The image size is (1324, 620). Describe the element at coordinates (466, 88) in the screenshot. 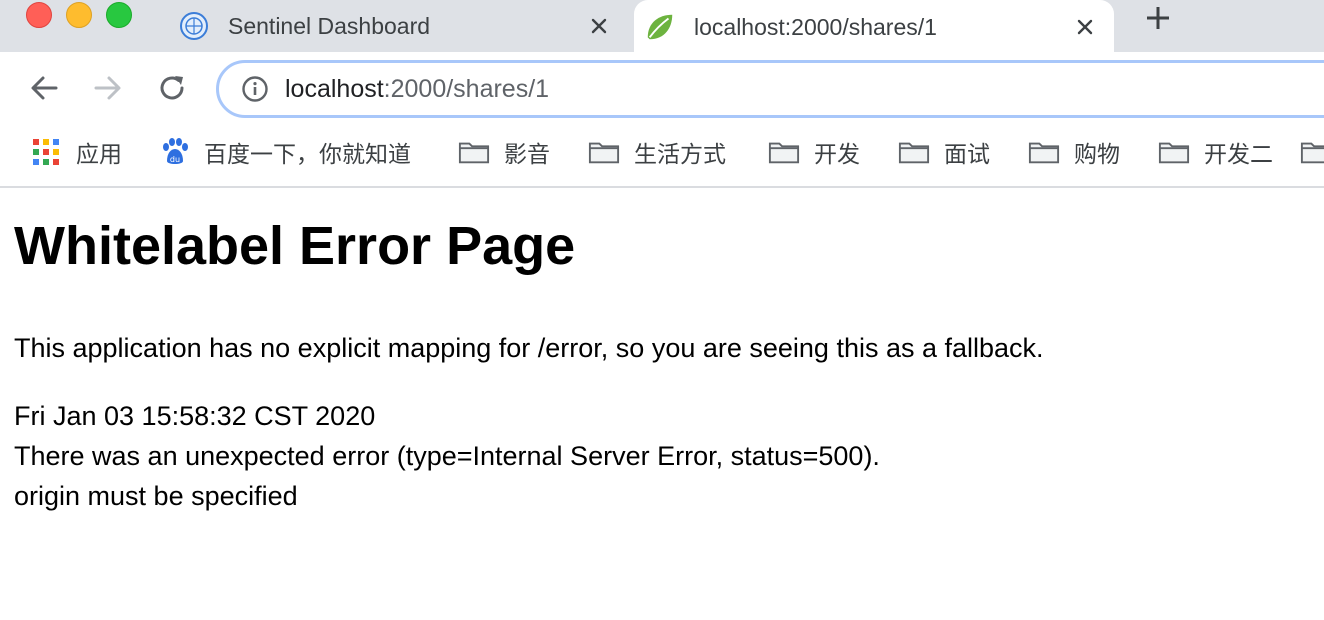

I see `url-path: :2000/shares/1` at that location.